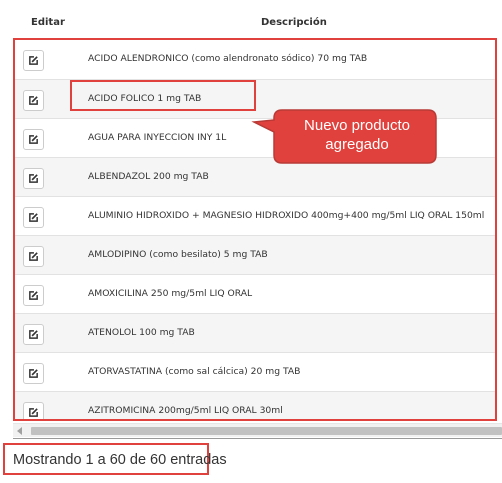 Image resolution: width=502 pixels, height=483 pixels. I want to click on table-row: AMLODIPINO (como besilato) 5 mg TAB, so click(255, 254).